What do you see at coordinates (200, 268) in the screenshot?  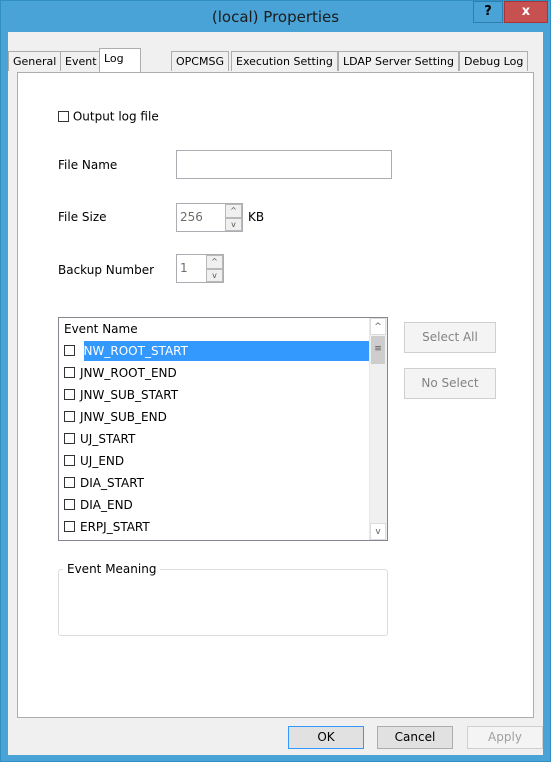 I see `backup-number-spinner: 1 ^ v` at bounding box center [200, 268].